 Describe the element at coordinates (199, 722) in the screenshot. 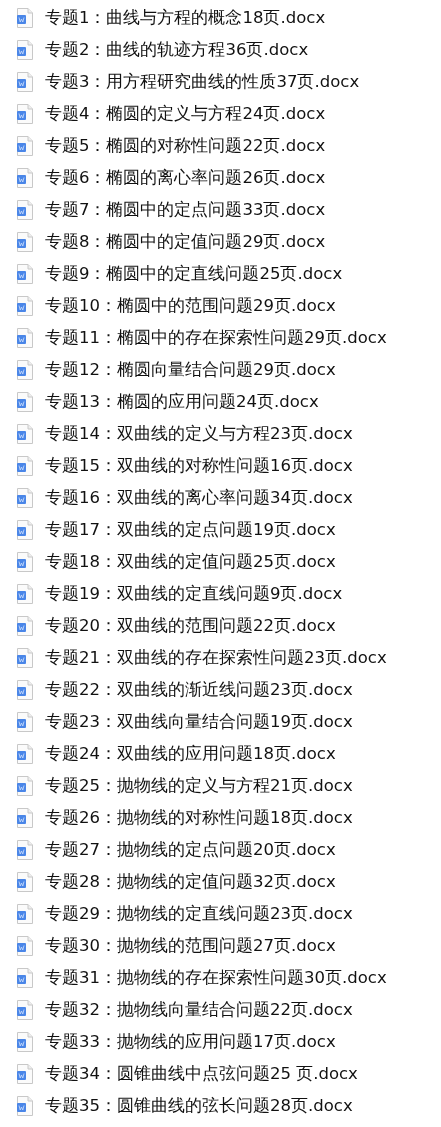

I see `file-name: 专题23：双曲线向量结合问题19页.docx` at that location.